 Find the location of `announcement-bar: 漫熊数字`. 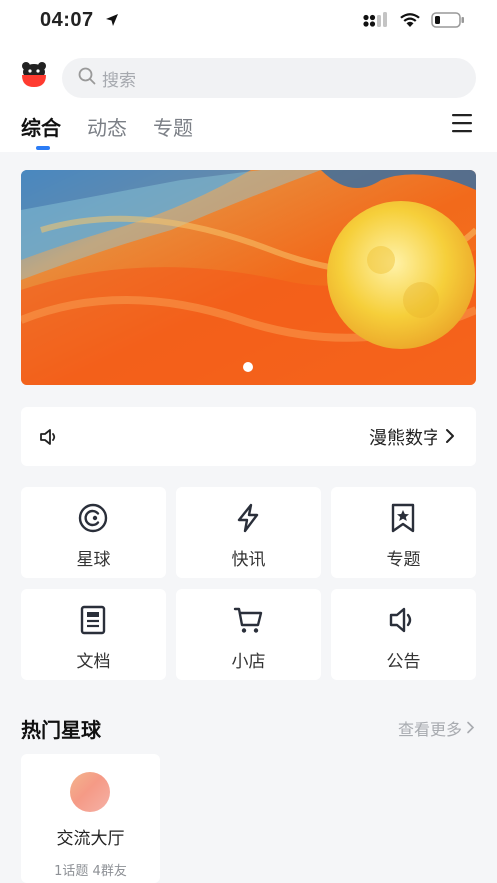

announcement-bar: 漫熊数字 is located at coordinates (248, 436).